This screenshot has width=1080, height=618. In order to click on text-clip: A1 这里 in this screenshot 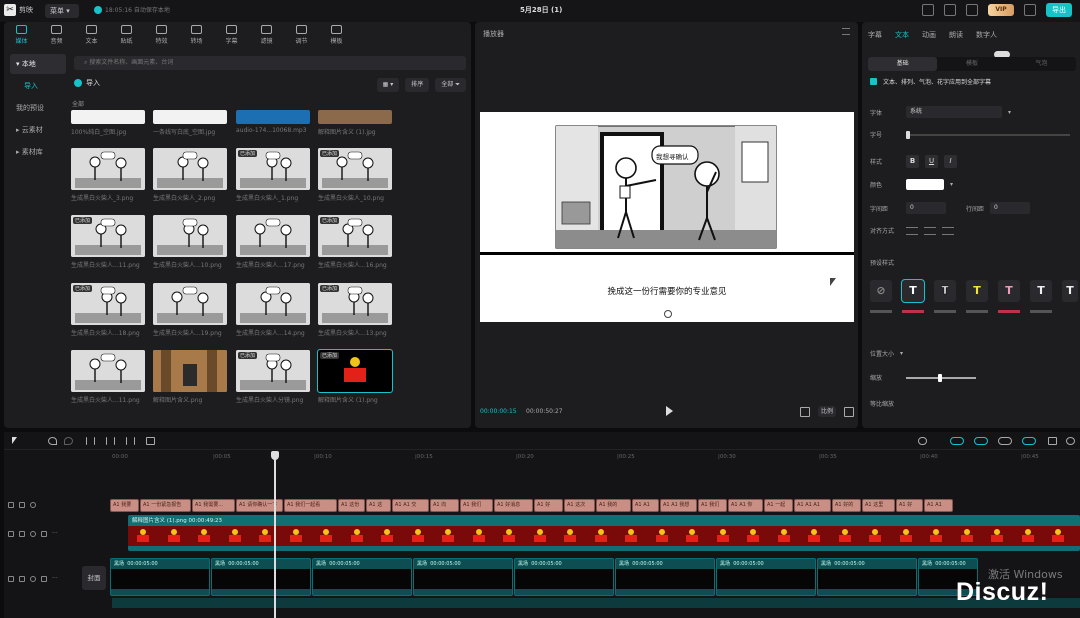, I will do `click(878, 505)`.